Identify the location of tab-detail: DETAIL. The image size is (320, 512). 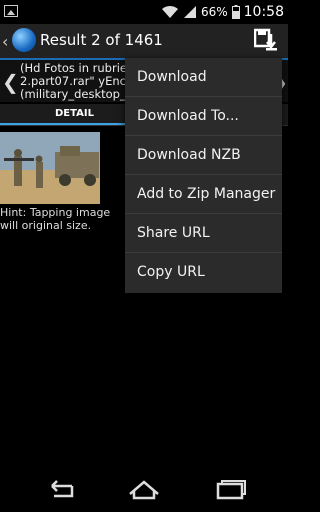
(72, 115).